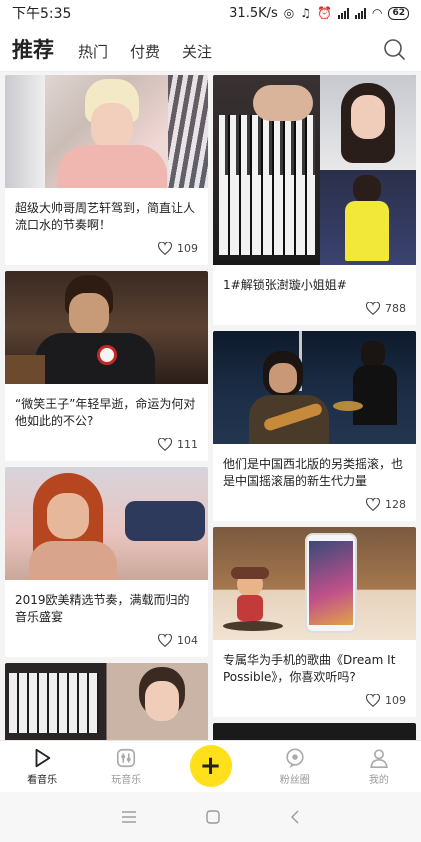 The image size is (421, 842). Describe the element at coordinates (309, 668) in the screenshot. I see `video-title: 专属华为手机的歌曲《Dream It Possible》，你喜欢听吗?` at that location.